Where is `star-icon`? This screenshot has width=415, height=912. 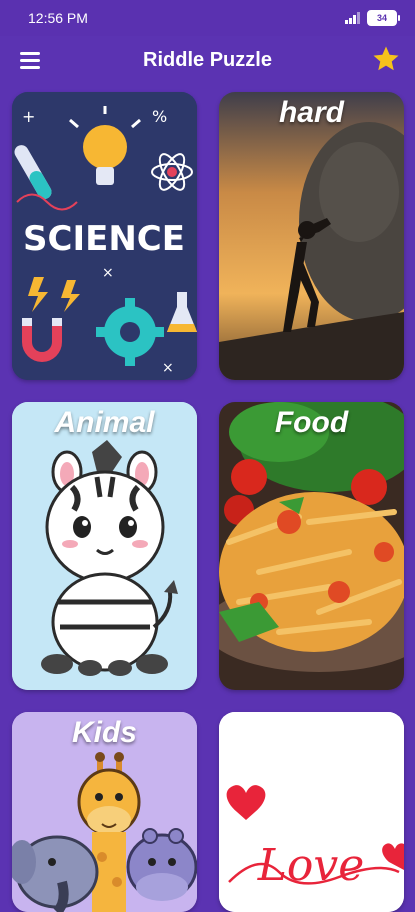 star-icon is located at coordinates (386, 59).